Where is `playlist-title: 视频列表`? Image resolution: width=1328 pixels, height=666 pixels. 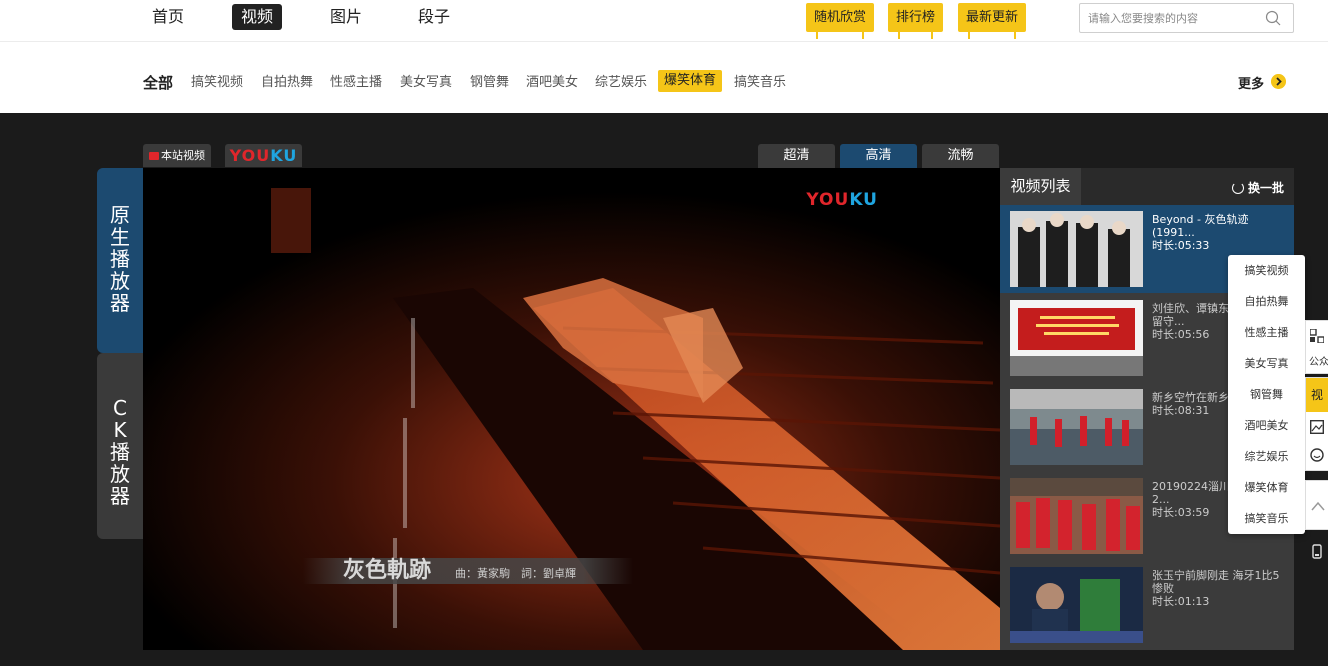
playlist-title: 视频列表 is located at coordinates (1040, 186).